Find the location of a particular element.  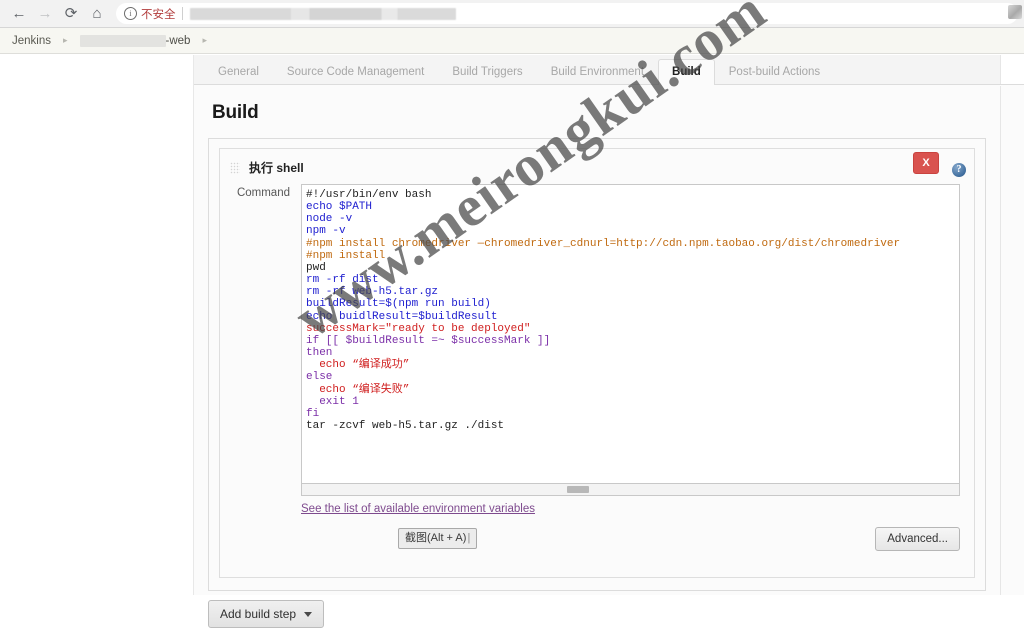

site-info-icon: i is located at coordinates (130, 13).